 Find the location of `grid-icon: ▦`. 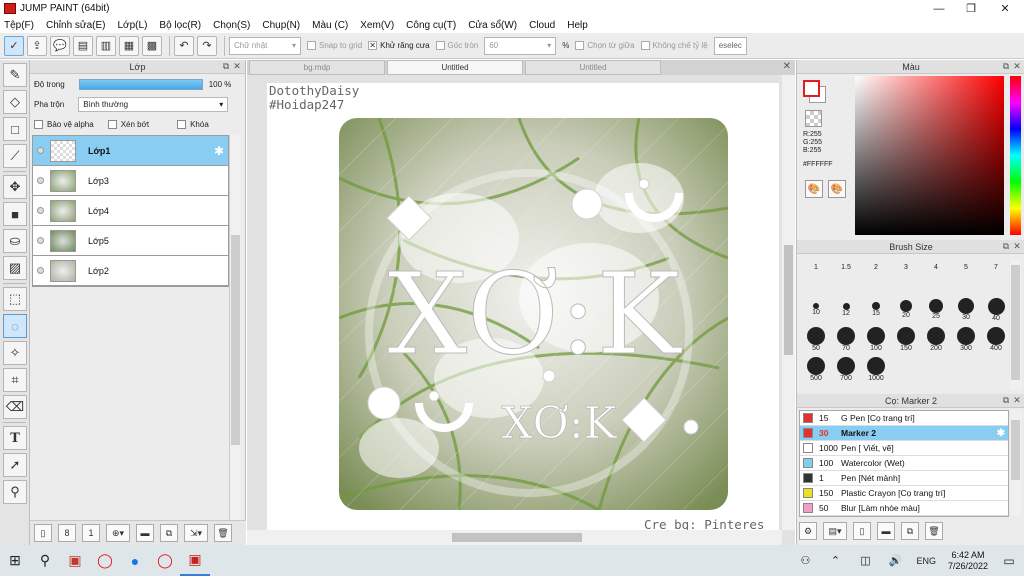

grid-icon: ▦ is located at coordinates (129, 45).